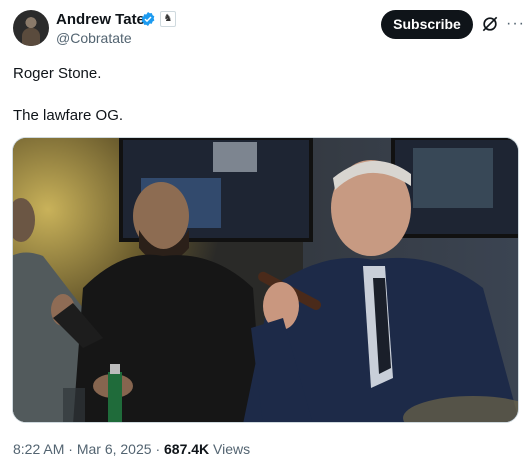 This screenshot has height=464, width=530. What do you see at coordinates (515, 24) in the screenshot?
I see `more-icon: ···` at bounding box center [515, 24].